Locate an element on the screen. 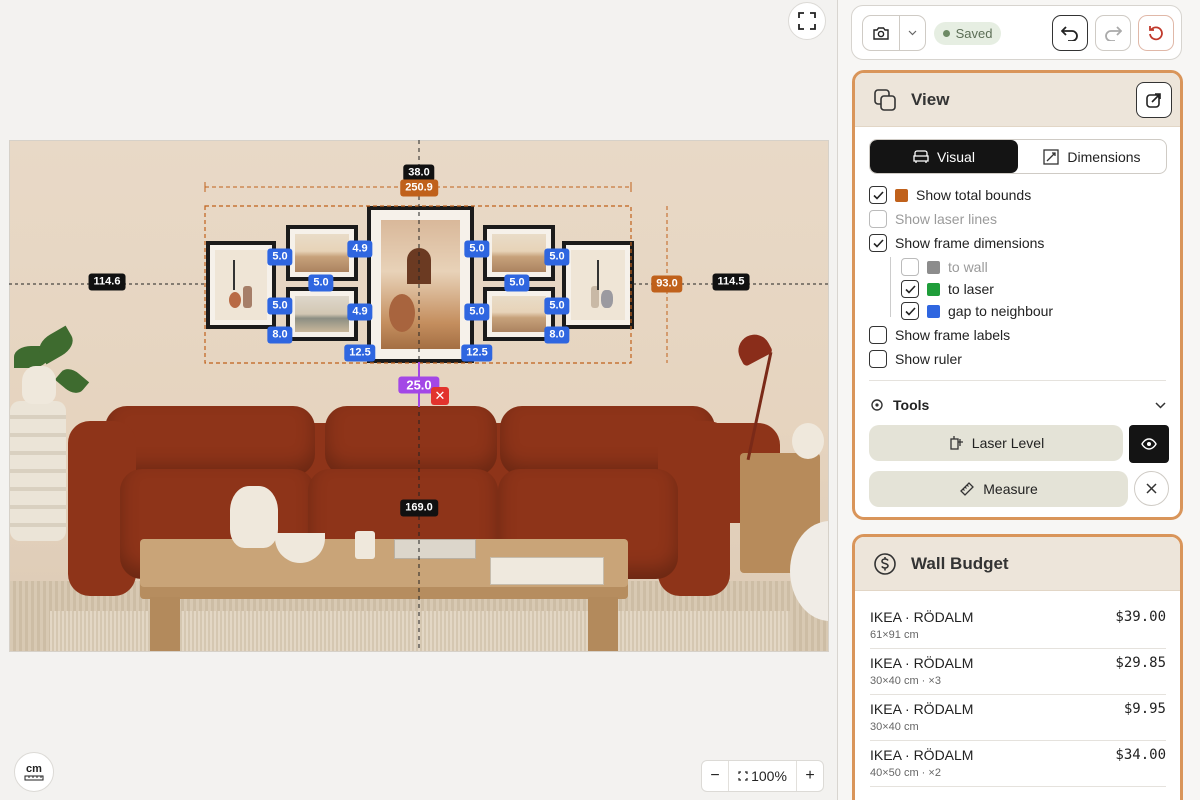  item-detail: 40×50 cm · ×2 is located at coordinates (905, 773).